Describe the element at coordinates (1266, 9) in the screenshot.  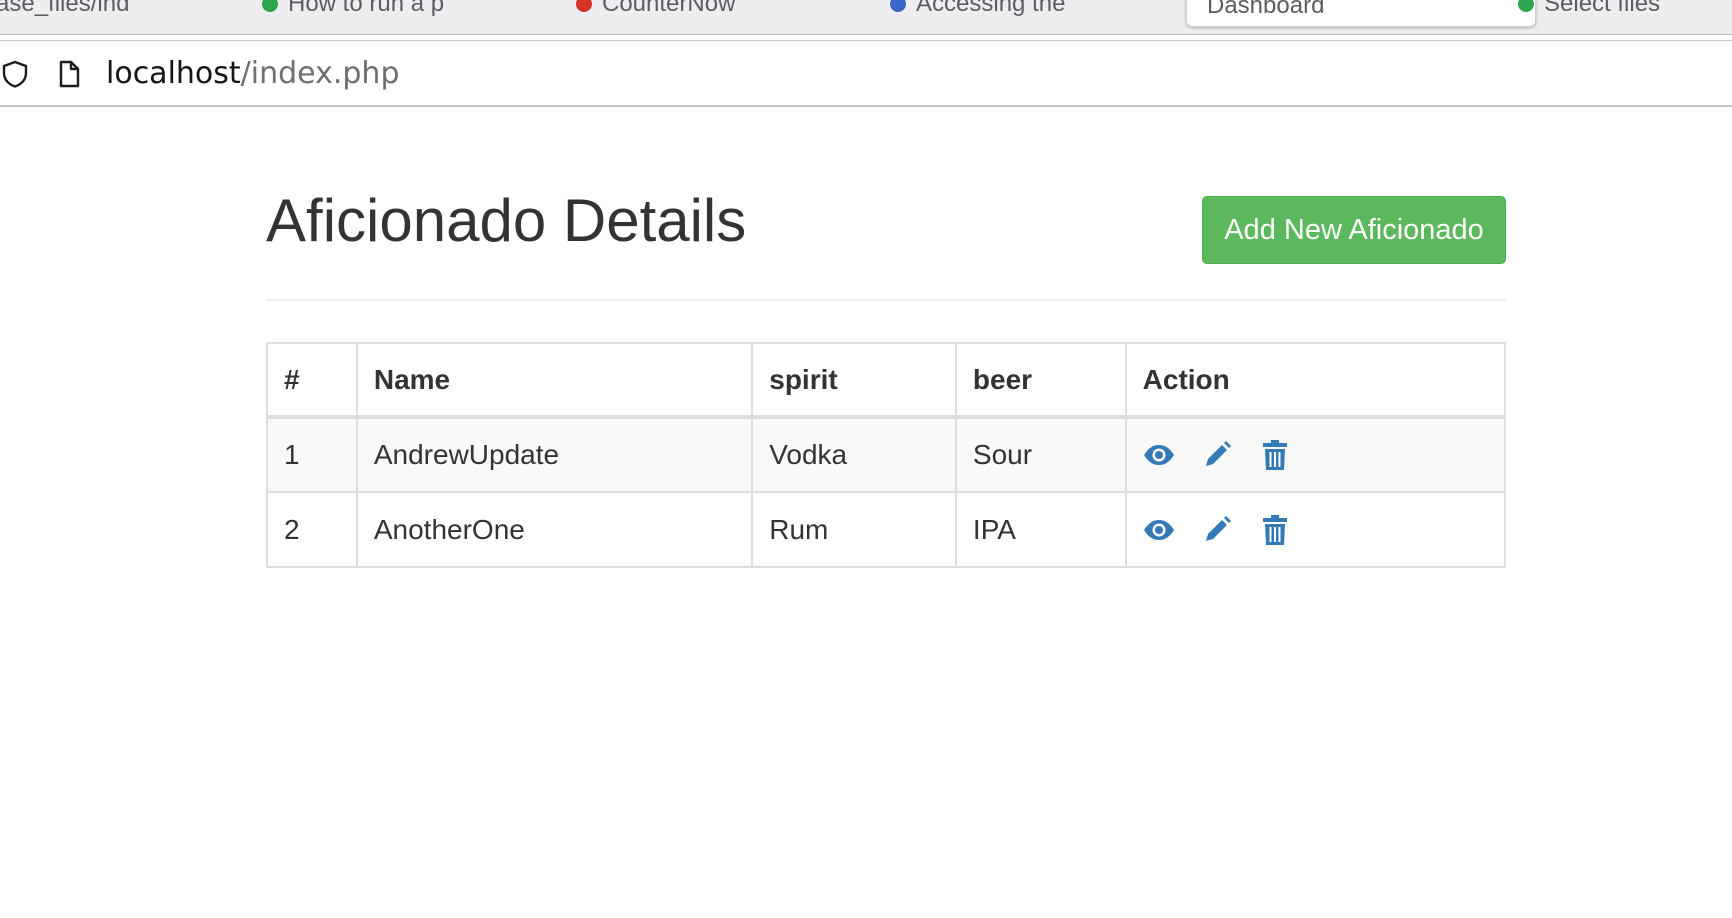
I see `tab-label: Dashboard` at that location.